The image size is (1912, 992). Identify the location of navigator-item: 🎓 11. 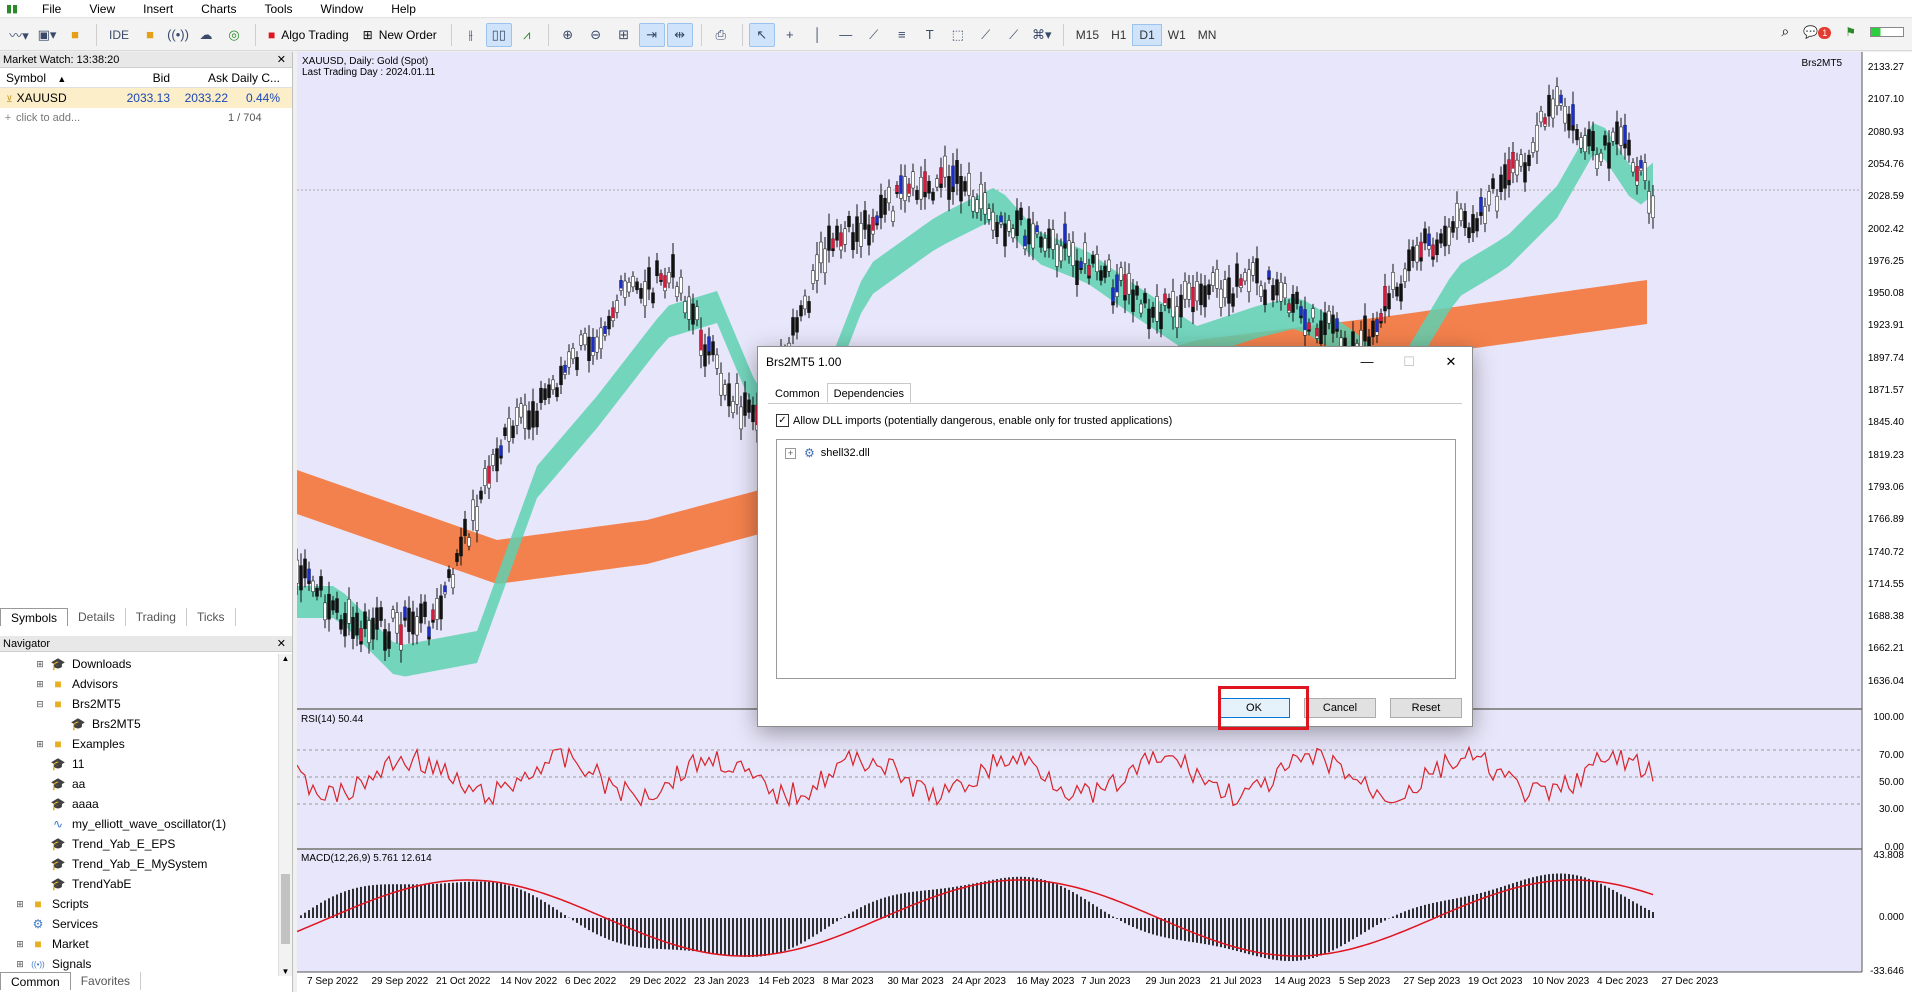
(146, 764).